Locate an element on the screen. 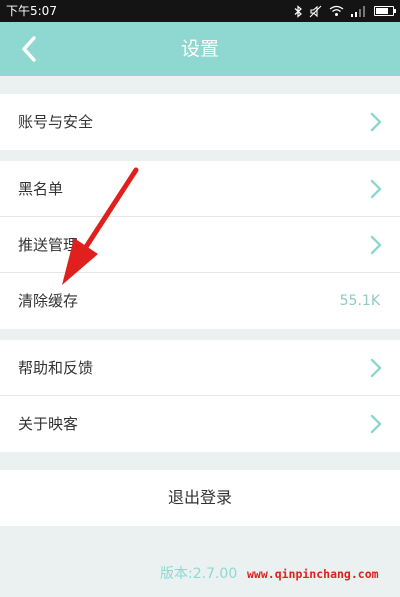  row-label: 清除缓存 is located at coordinates (48, 301).